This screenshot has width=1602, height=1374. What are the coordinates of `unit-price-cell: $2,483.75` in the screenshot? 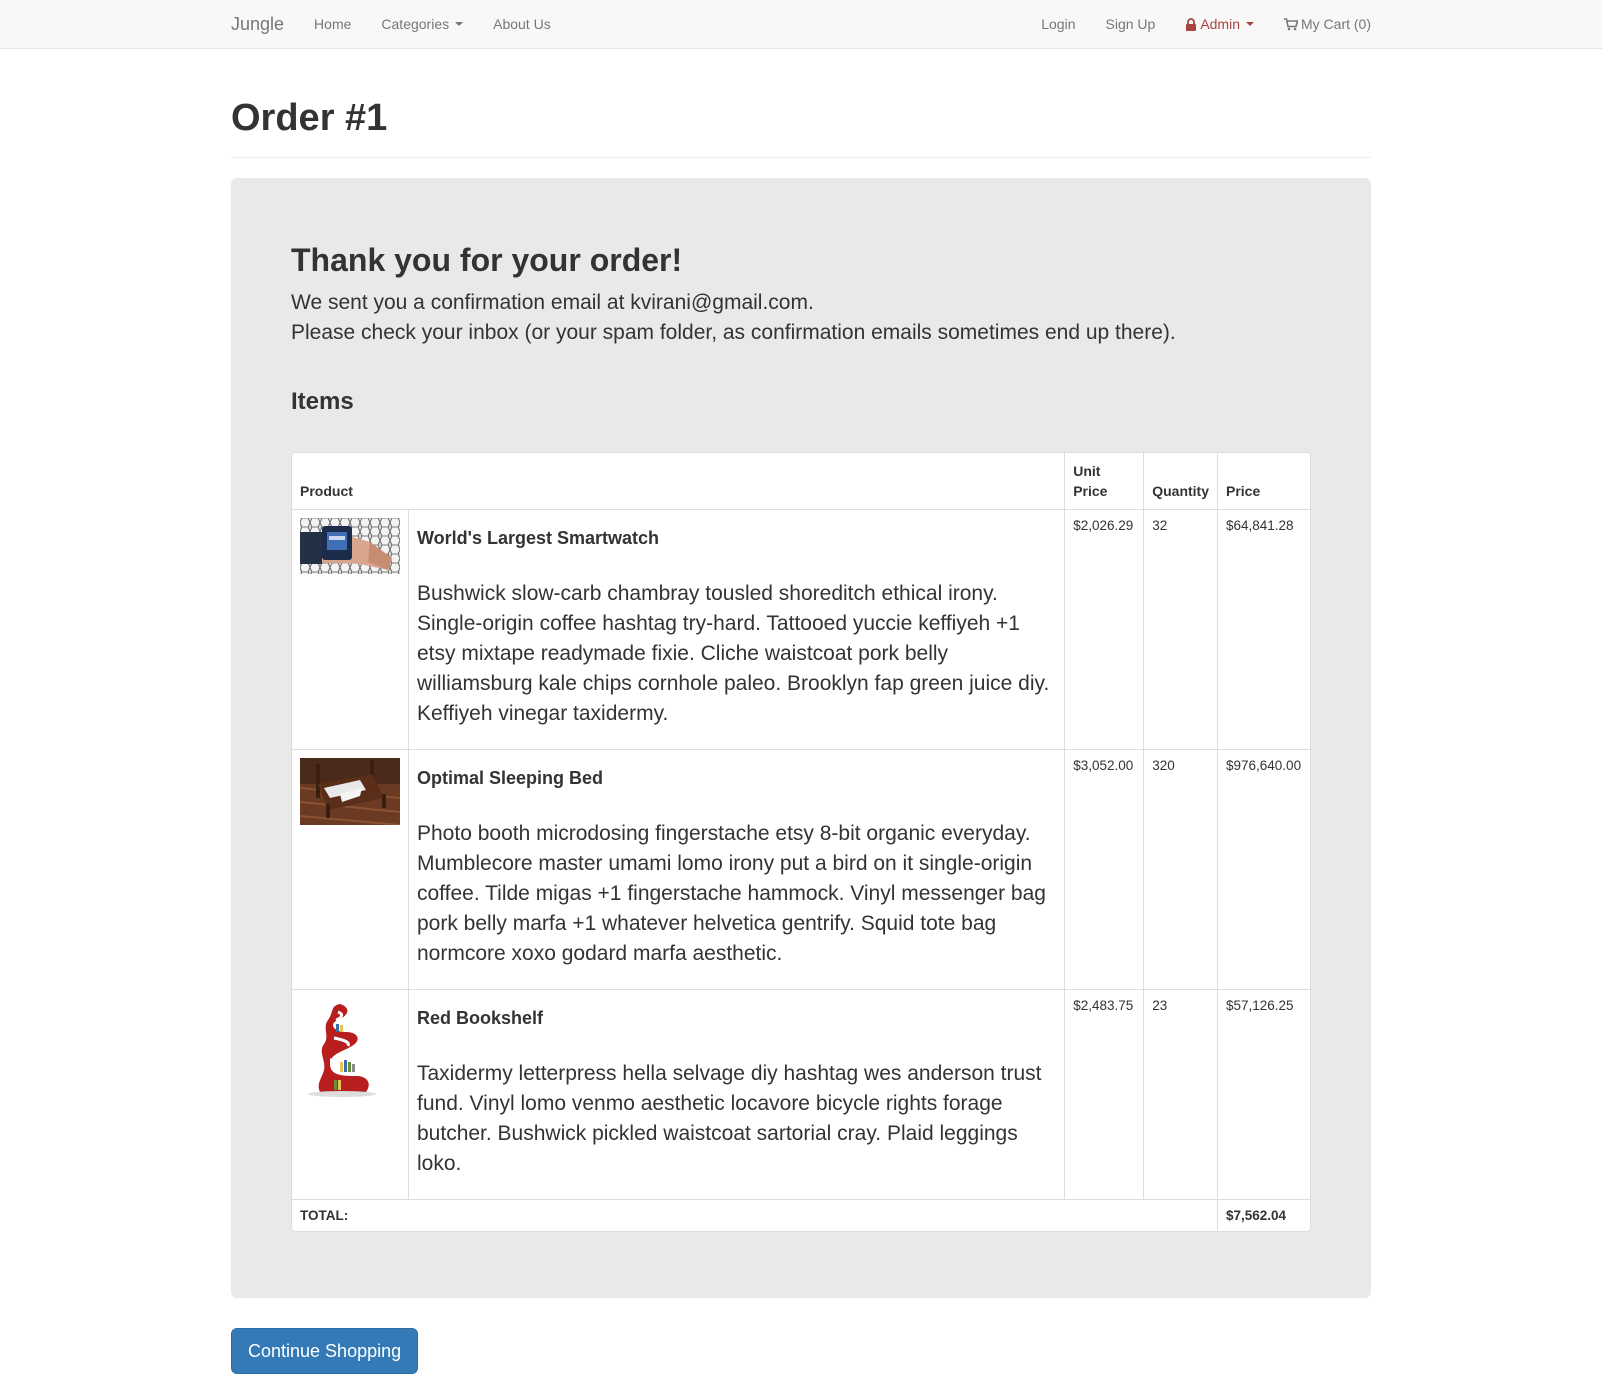 It's located at (1104, 1094).